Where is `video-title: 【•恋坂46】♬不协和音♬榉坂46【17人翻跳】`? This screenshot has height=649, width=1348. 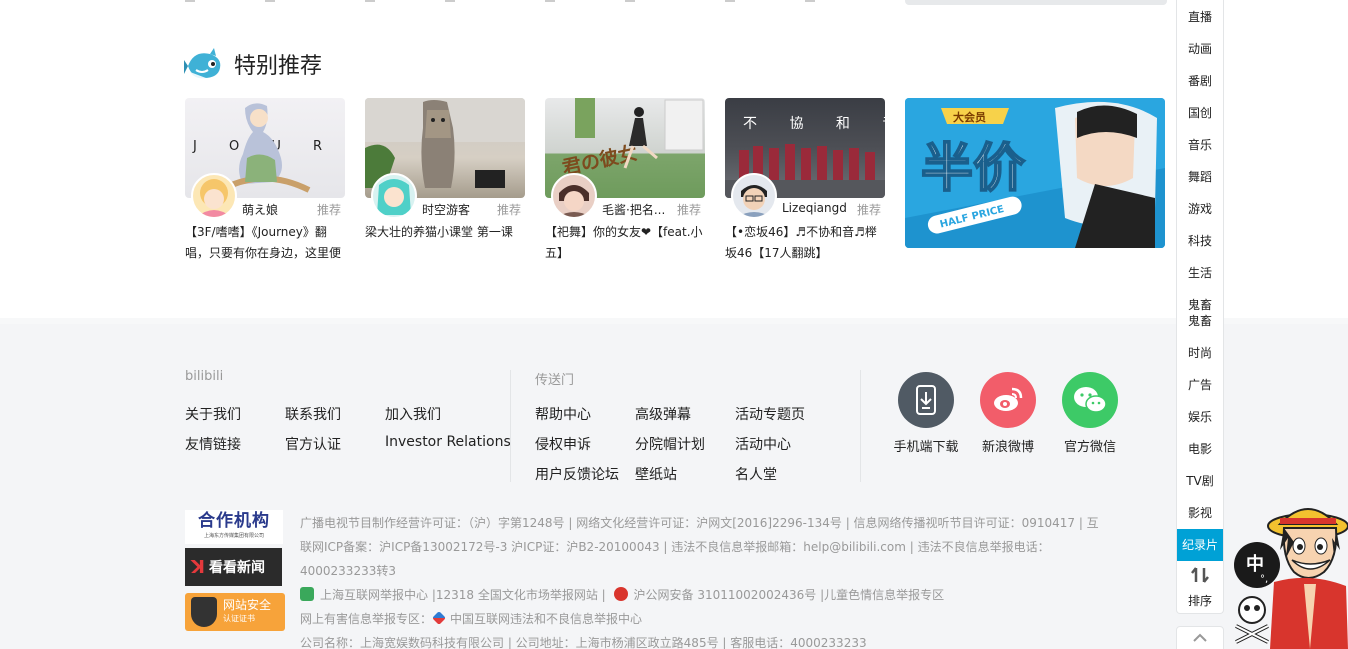
video-title: 【•恋坂46】♬不协和音♬榉坂46【17人翻跳】 is located at coordinates (805, 243).